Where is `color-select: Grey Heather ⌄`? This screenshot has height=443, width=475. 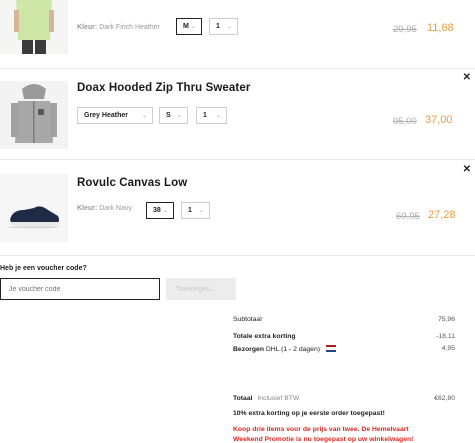 color-select: Grey Heather ⌄ is located at coordinates (115, 115).